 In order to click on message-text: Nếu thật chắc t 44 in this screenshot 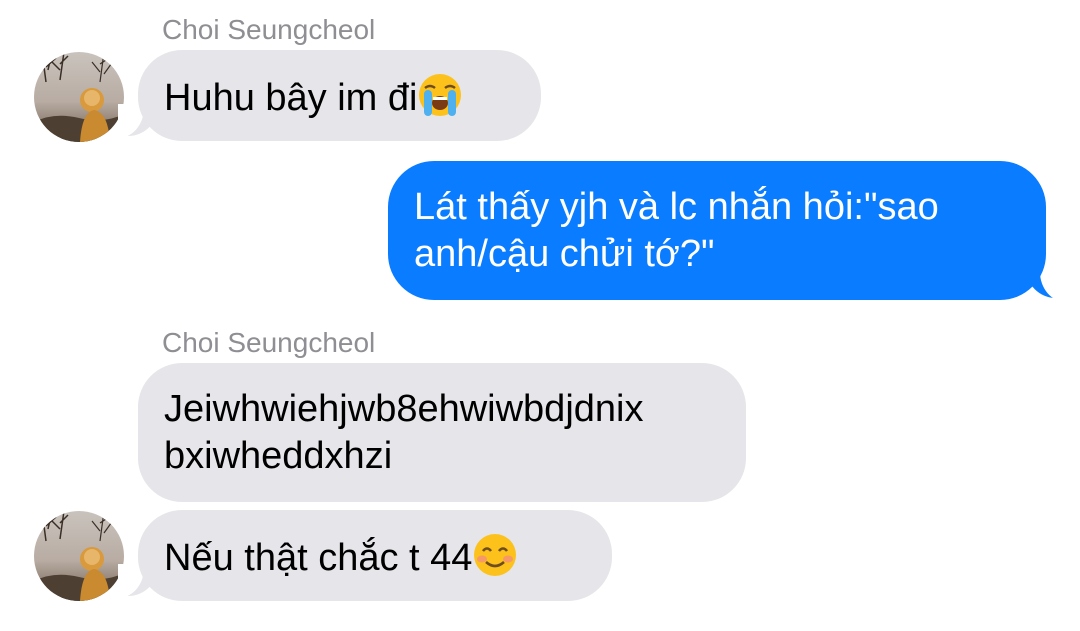, I will do `click(318, 558)`.